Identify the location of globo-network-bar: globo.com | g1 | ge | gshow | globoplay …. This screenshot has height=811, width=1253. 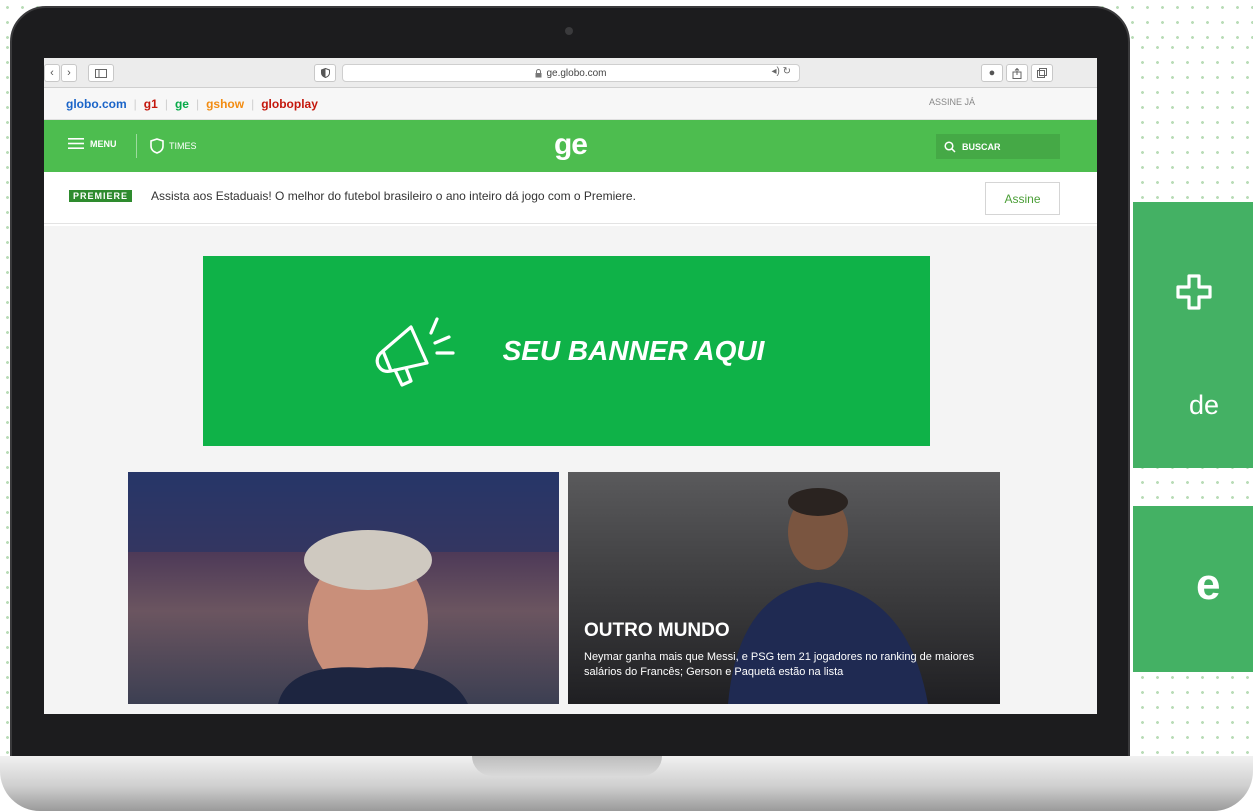
(570, 104).